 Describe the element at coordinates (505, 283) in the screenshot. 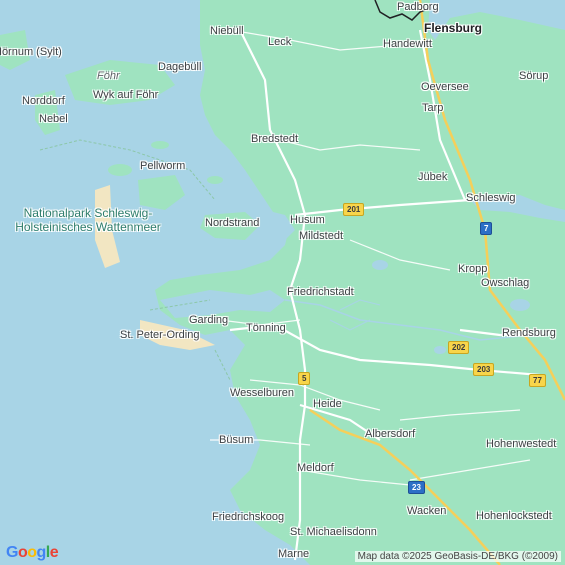

I see `place-label-owschlag: Owschlag` at that location.